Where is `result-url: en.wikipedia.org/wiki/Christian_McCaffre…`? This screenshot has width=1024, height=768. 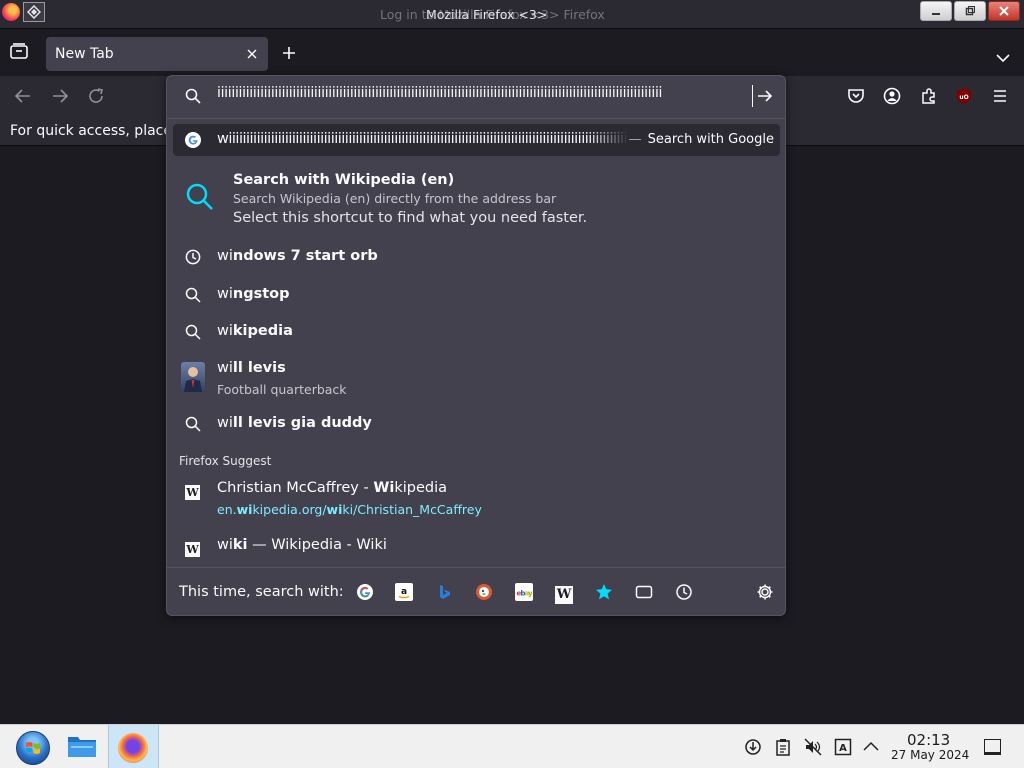 result-url: en.wikipedia.org/wiki/Christian_McCaffre… is located at coordinates (349, 509).